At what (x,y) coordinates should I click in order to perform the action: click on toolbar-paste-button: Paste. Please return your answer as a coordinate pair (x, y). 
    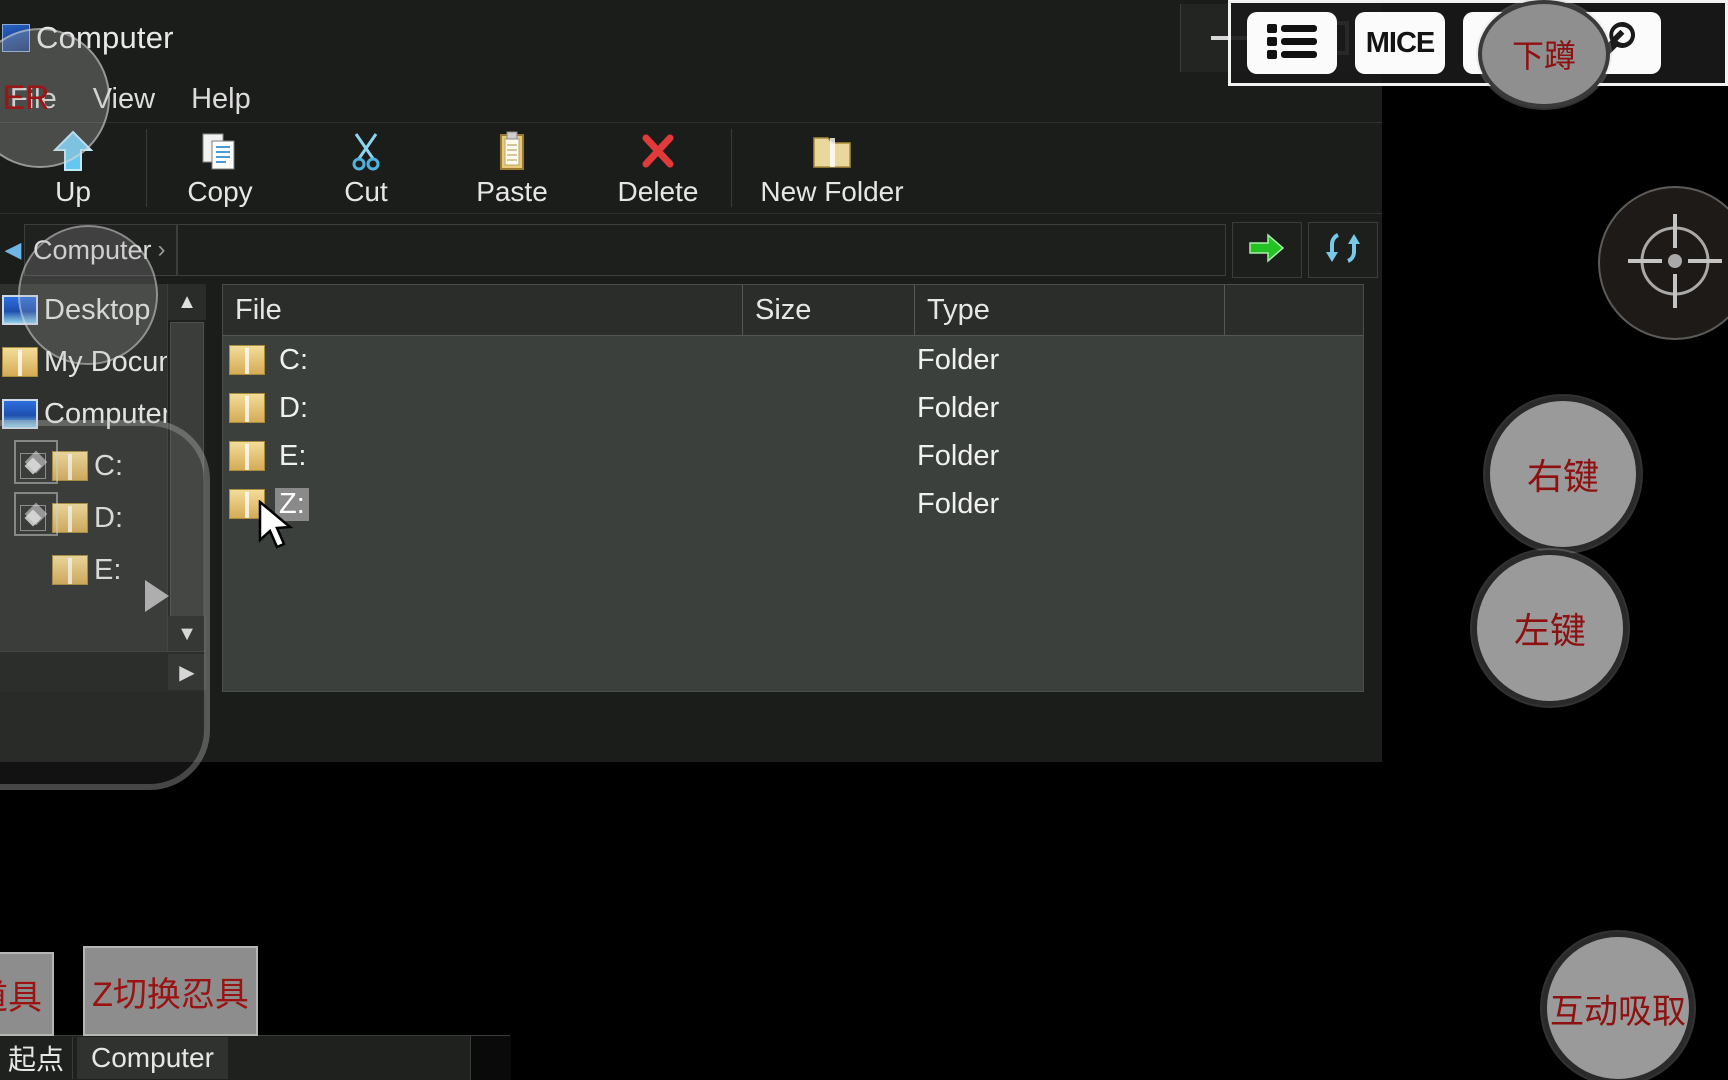
    Looking at the image, I should click on (512, 168).